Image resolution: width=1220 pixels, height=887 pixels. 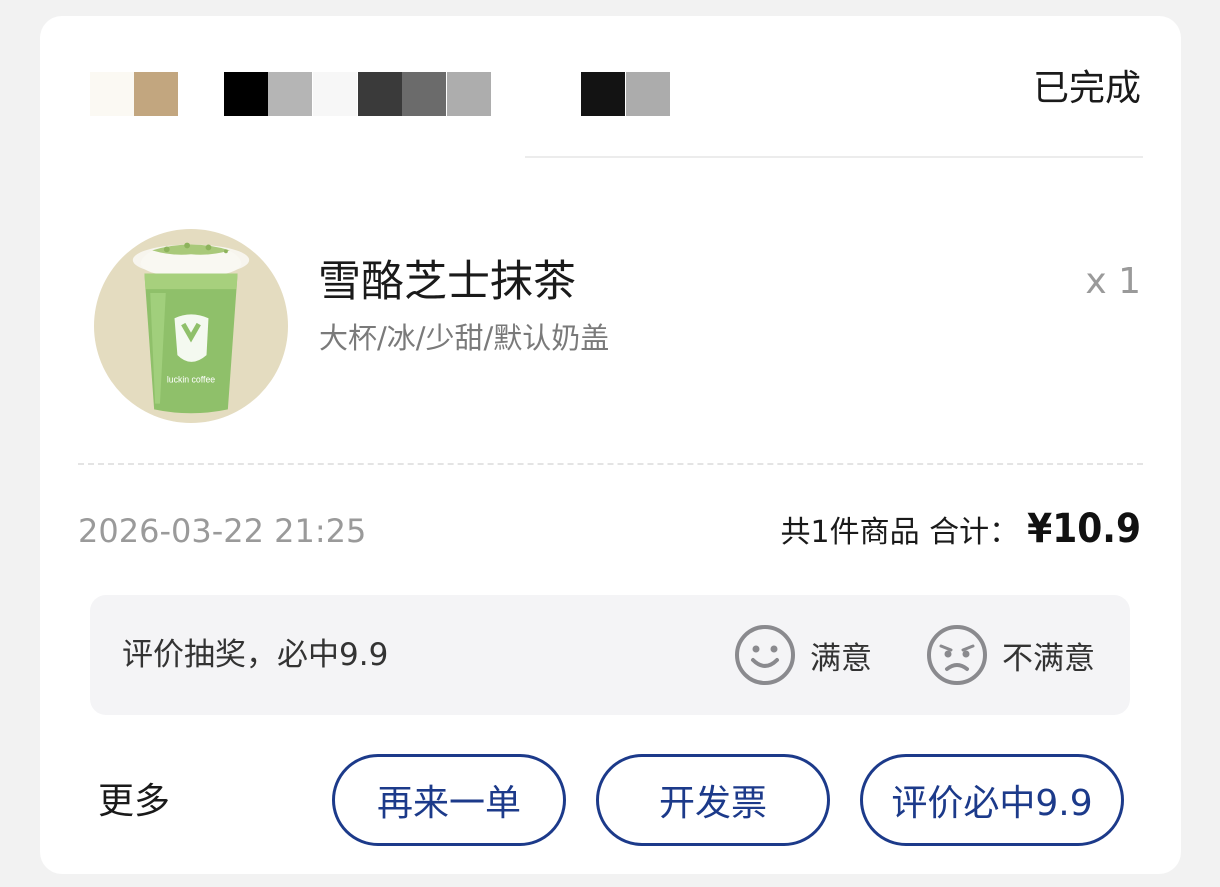 I want to click on smile-face-icon, so click(x=765, y=655).